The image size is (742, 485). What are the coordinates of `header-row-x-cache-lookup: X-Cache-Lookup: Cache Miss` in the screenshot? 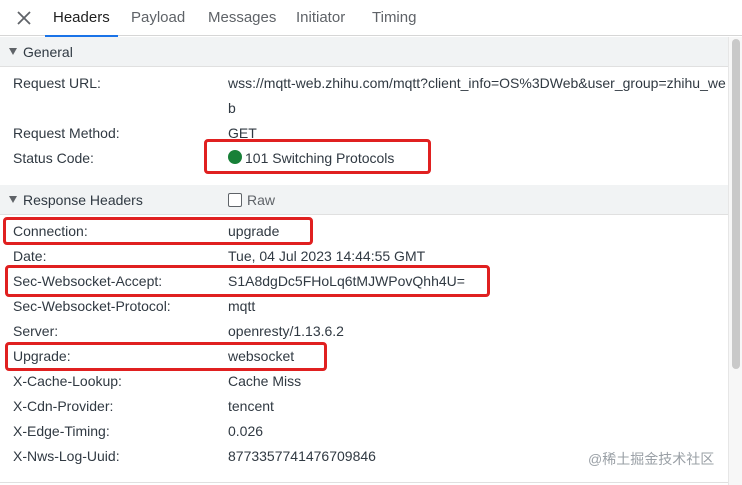 It's located at (364, 381).